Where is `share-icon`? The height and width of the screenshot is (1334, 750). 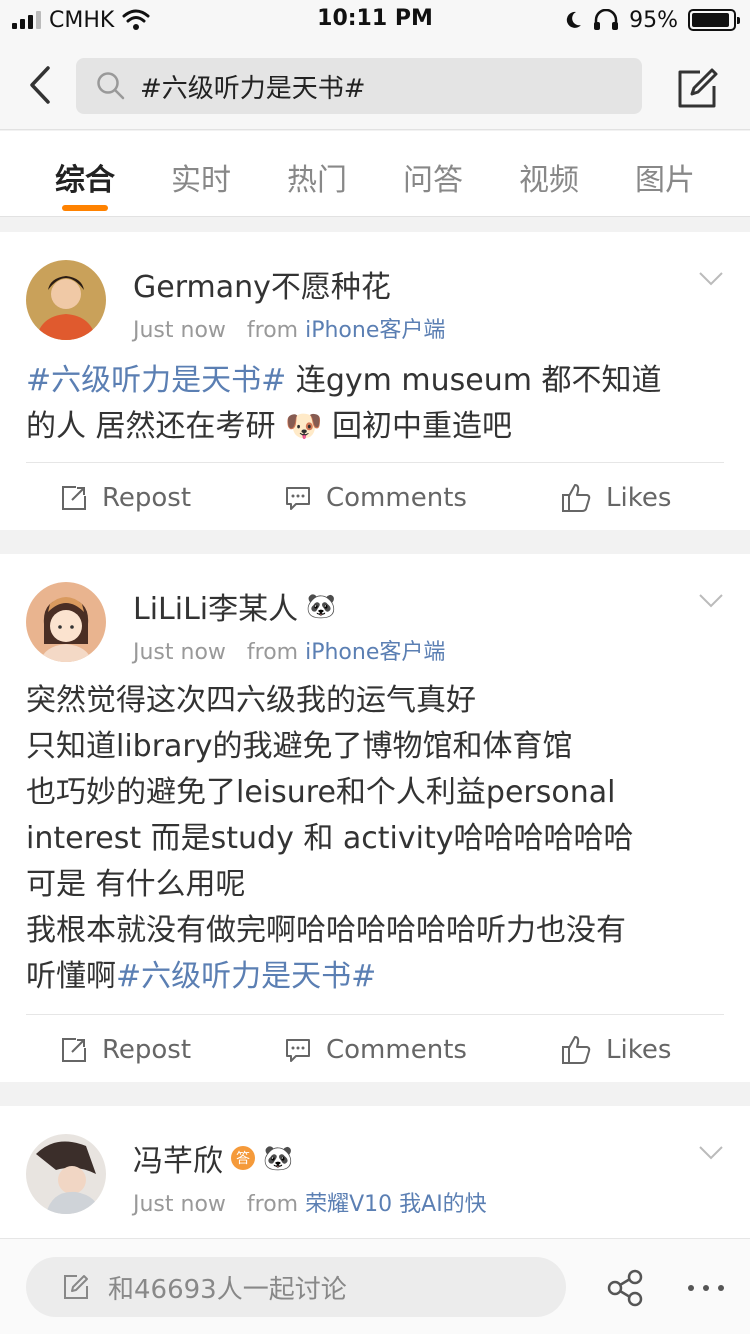
share-icon is located at coordinates (625, 1288).